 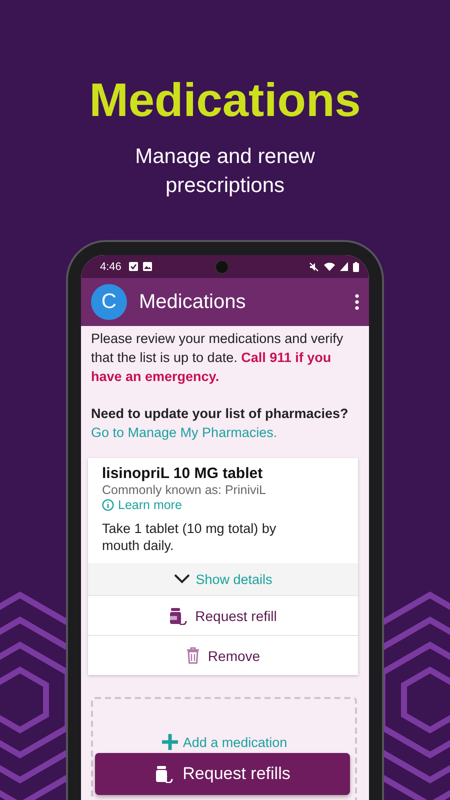 What do you see at coordinates (111, 266) in the screenshot?
I see `status-time: 4:46` at bounding box center [111, 266].